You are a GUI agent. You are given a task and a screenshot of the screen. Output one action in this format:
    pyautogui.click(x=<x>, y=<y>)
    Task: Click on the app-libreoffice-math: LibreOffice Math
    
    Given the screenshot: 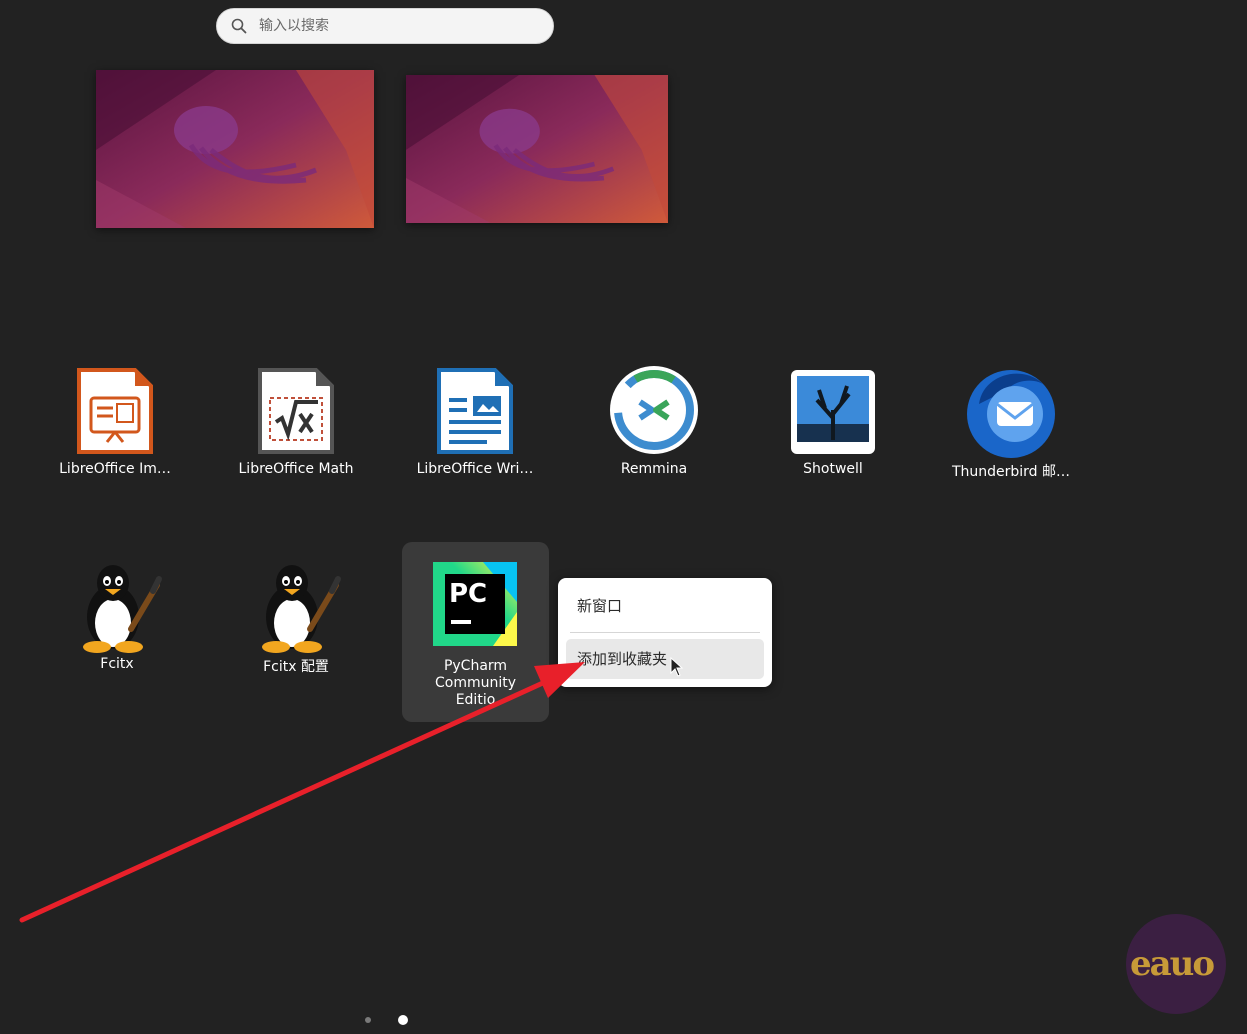 What is the action you would take?
    pyautogui.click(x=296, y=449)
    